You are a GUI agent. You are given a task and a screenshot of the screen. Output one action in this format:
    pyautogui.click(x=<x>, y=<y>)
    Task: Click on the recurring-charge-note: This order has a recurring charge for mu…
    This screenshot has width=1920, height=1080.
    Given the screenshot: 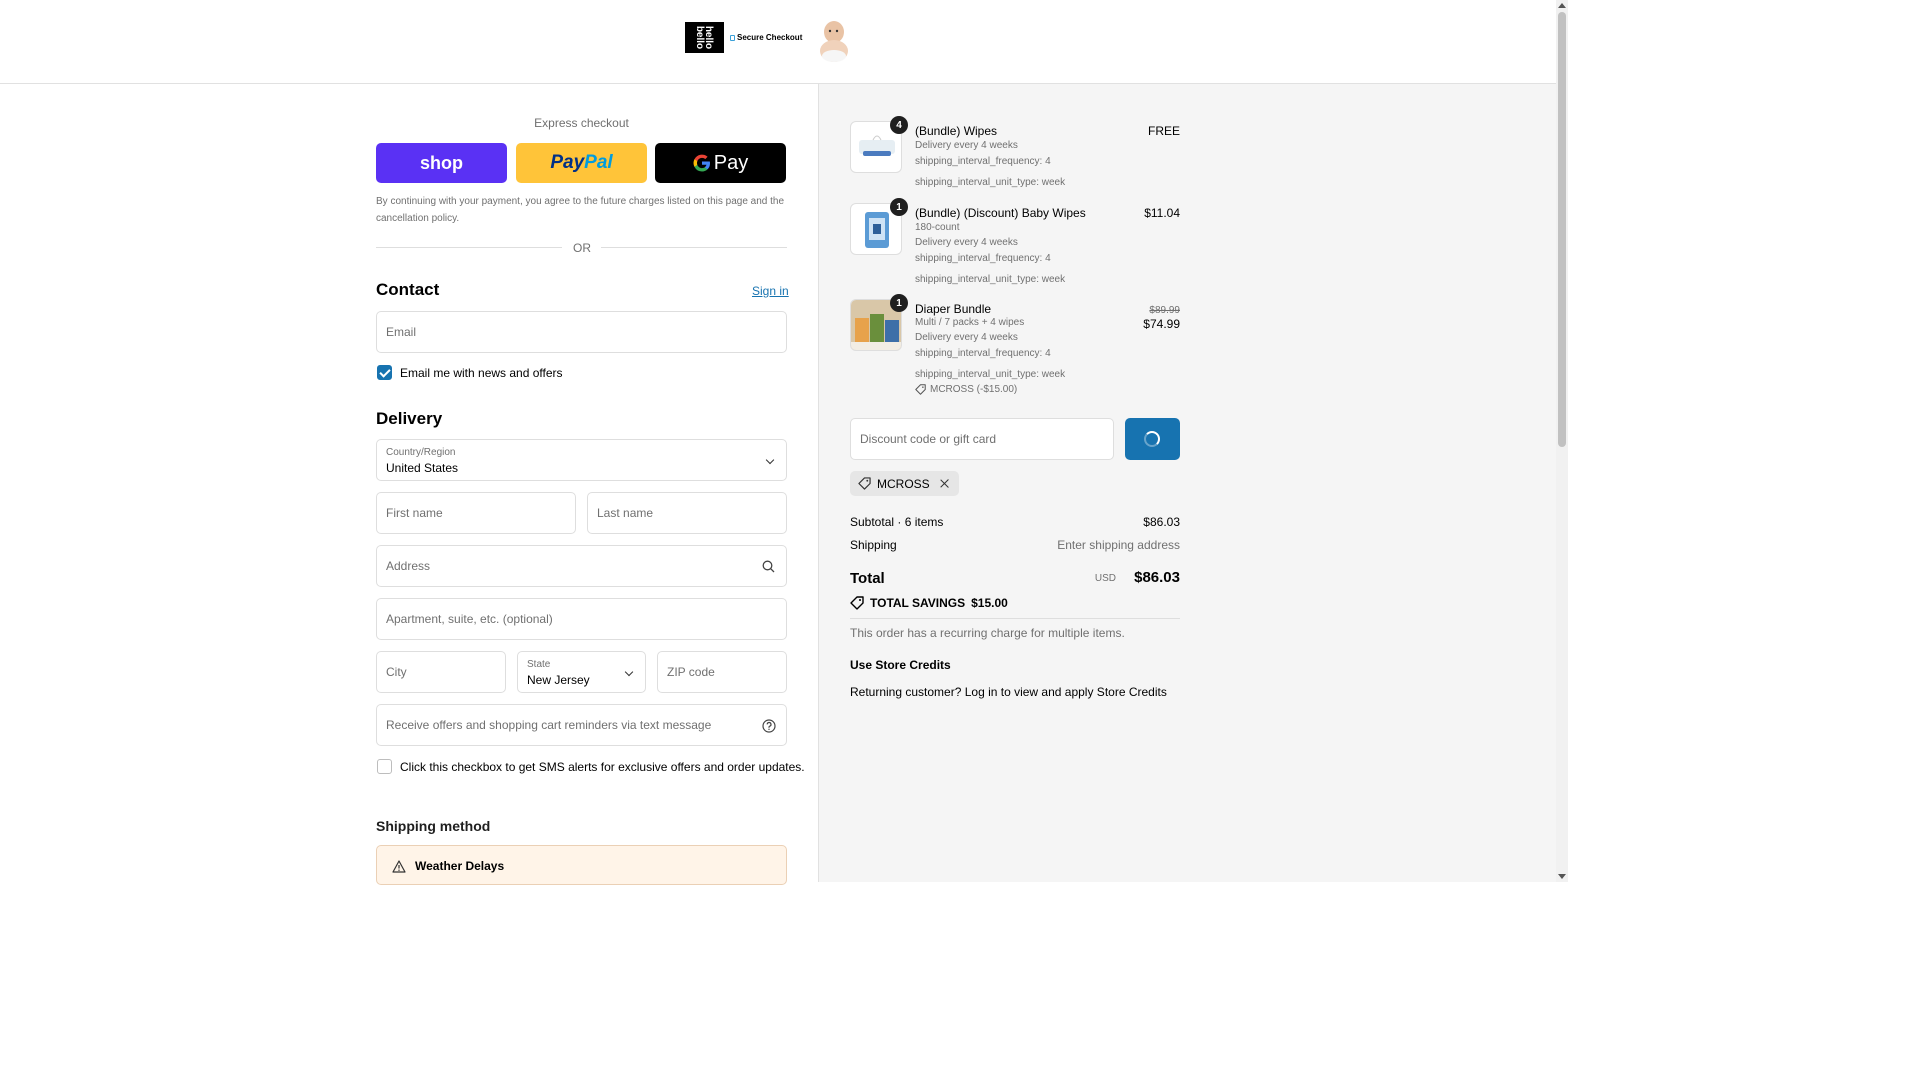 What is the action you would take?
    pyautogui.click(x=987, y=633)
    